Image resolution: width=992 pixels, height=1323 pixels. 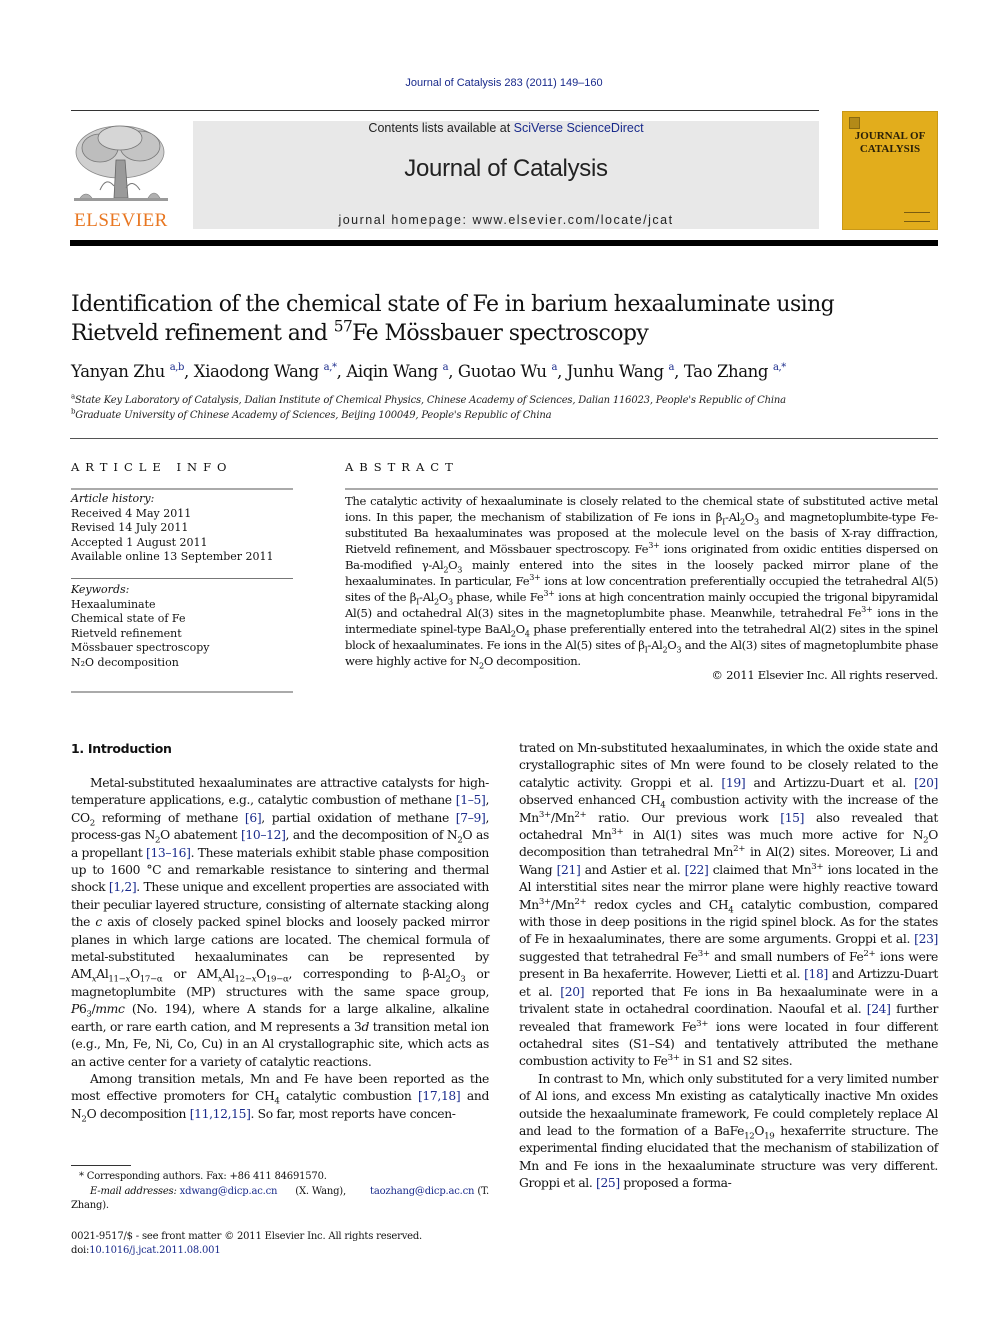 I want to click on cover-title-line1: JOURNAL OF, so click(x=890, y=136).